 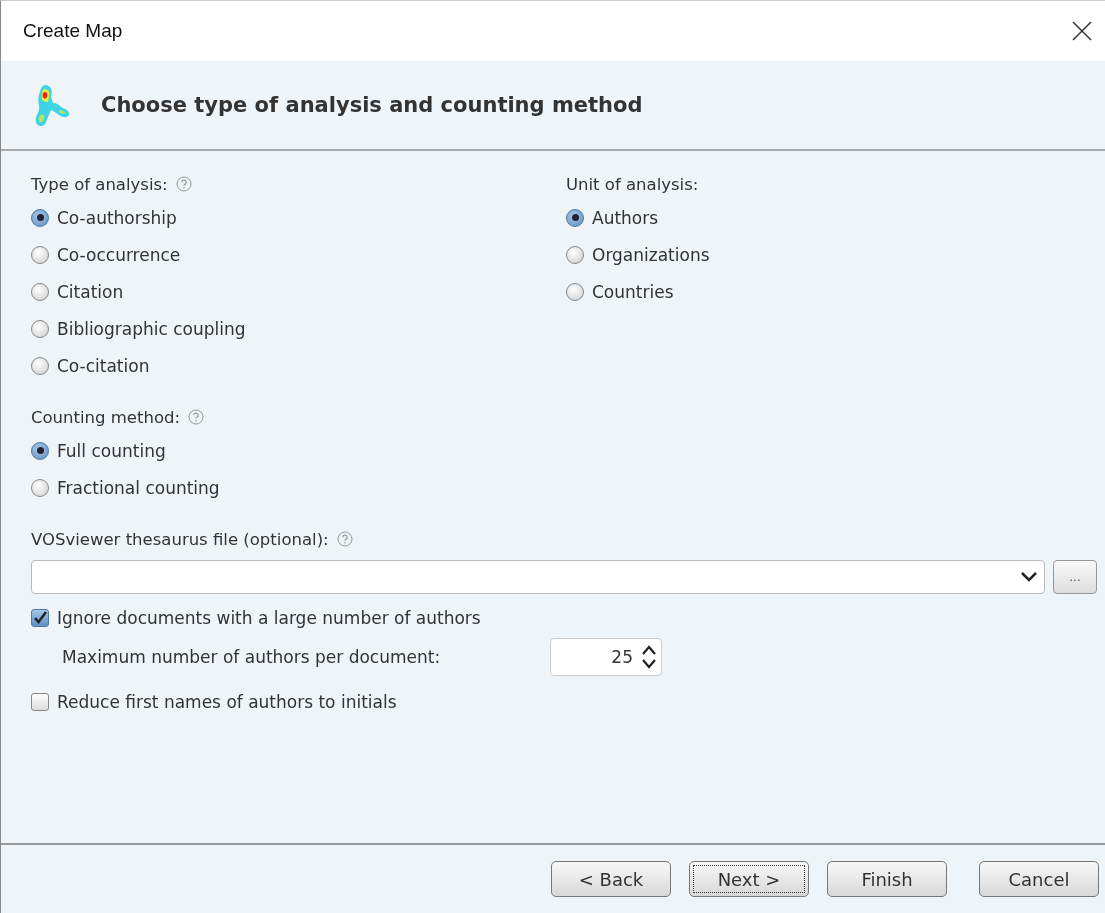 I want to click on checkbox-label: Reduce first names of authors to initials, so click(x=227, y=702).